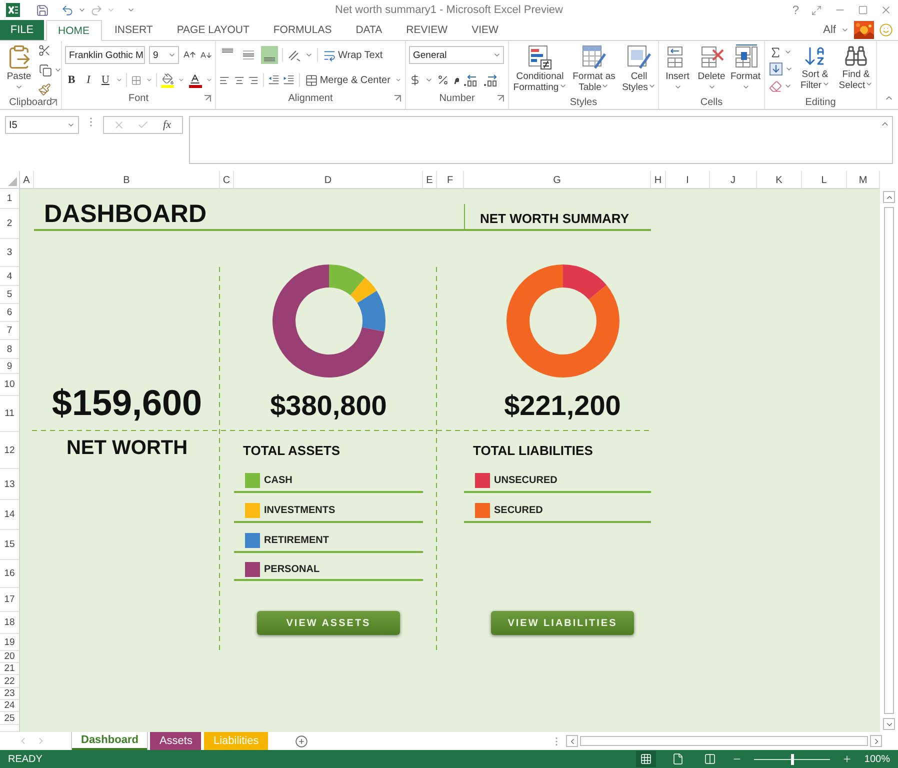  Describe the element at coordinates (329, 55) in the screenshot. I see `wrap-text-icon` at that location.